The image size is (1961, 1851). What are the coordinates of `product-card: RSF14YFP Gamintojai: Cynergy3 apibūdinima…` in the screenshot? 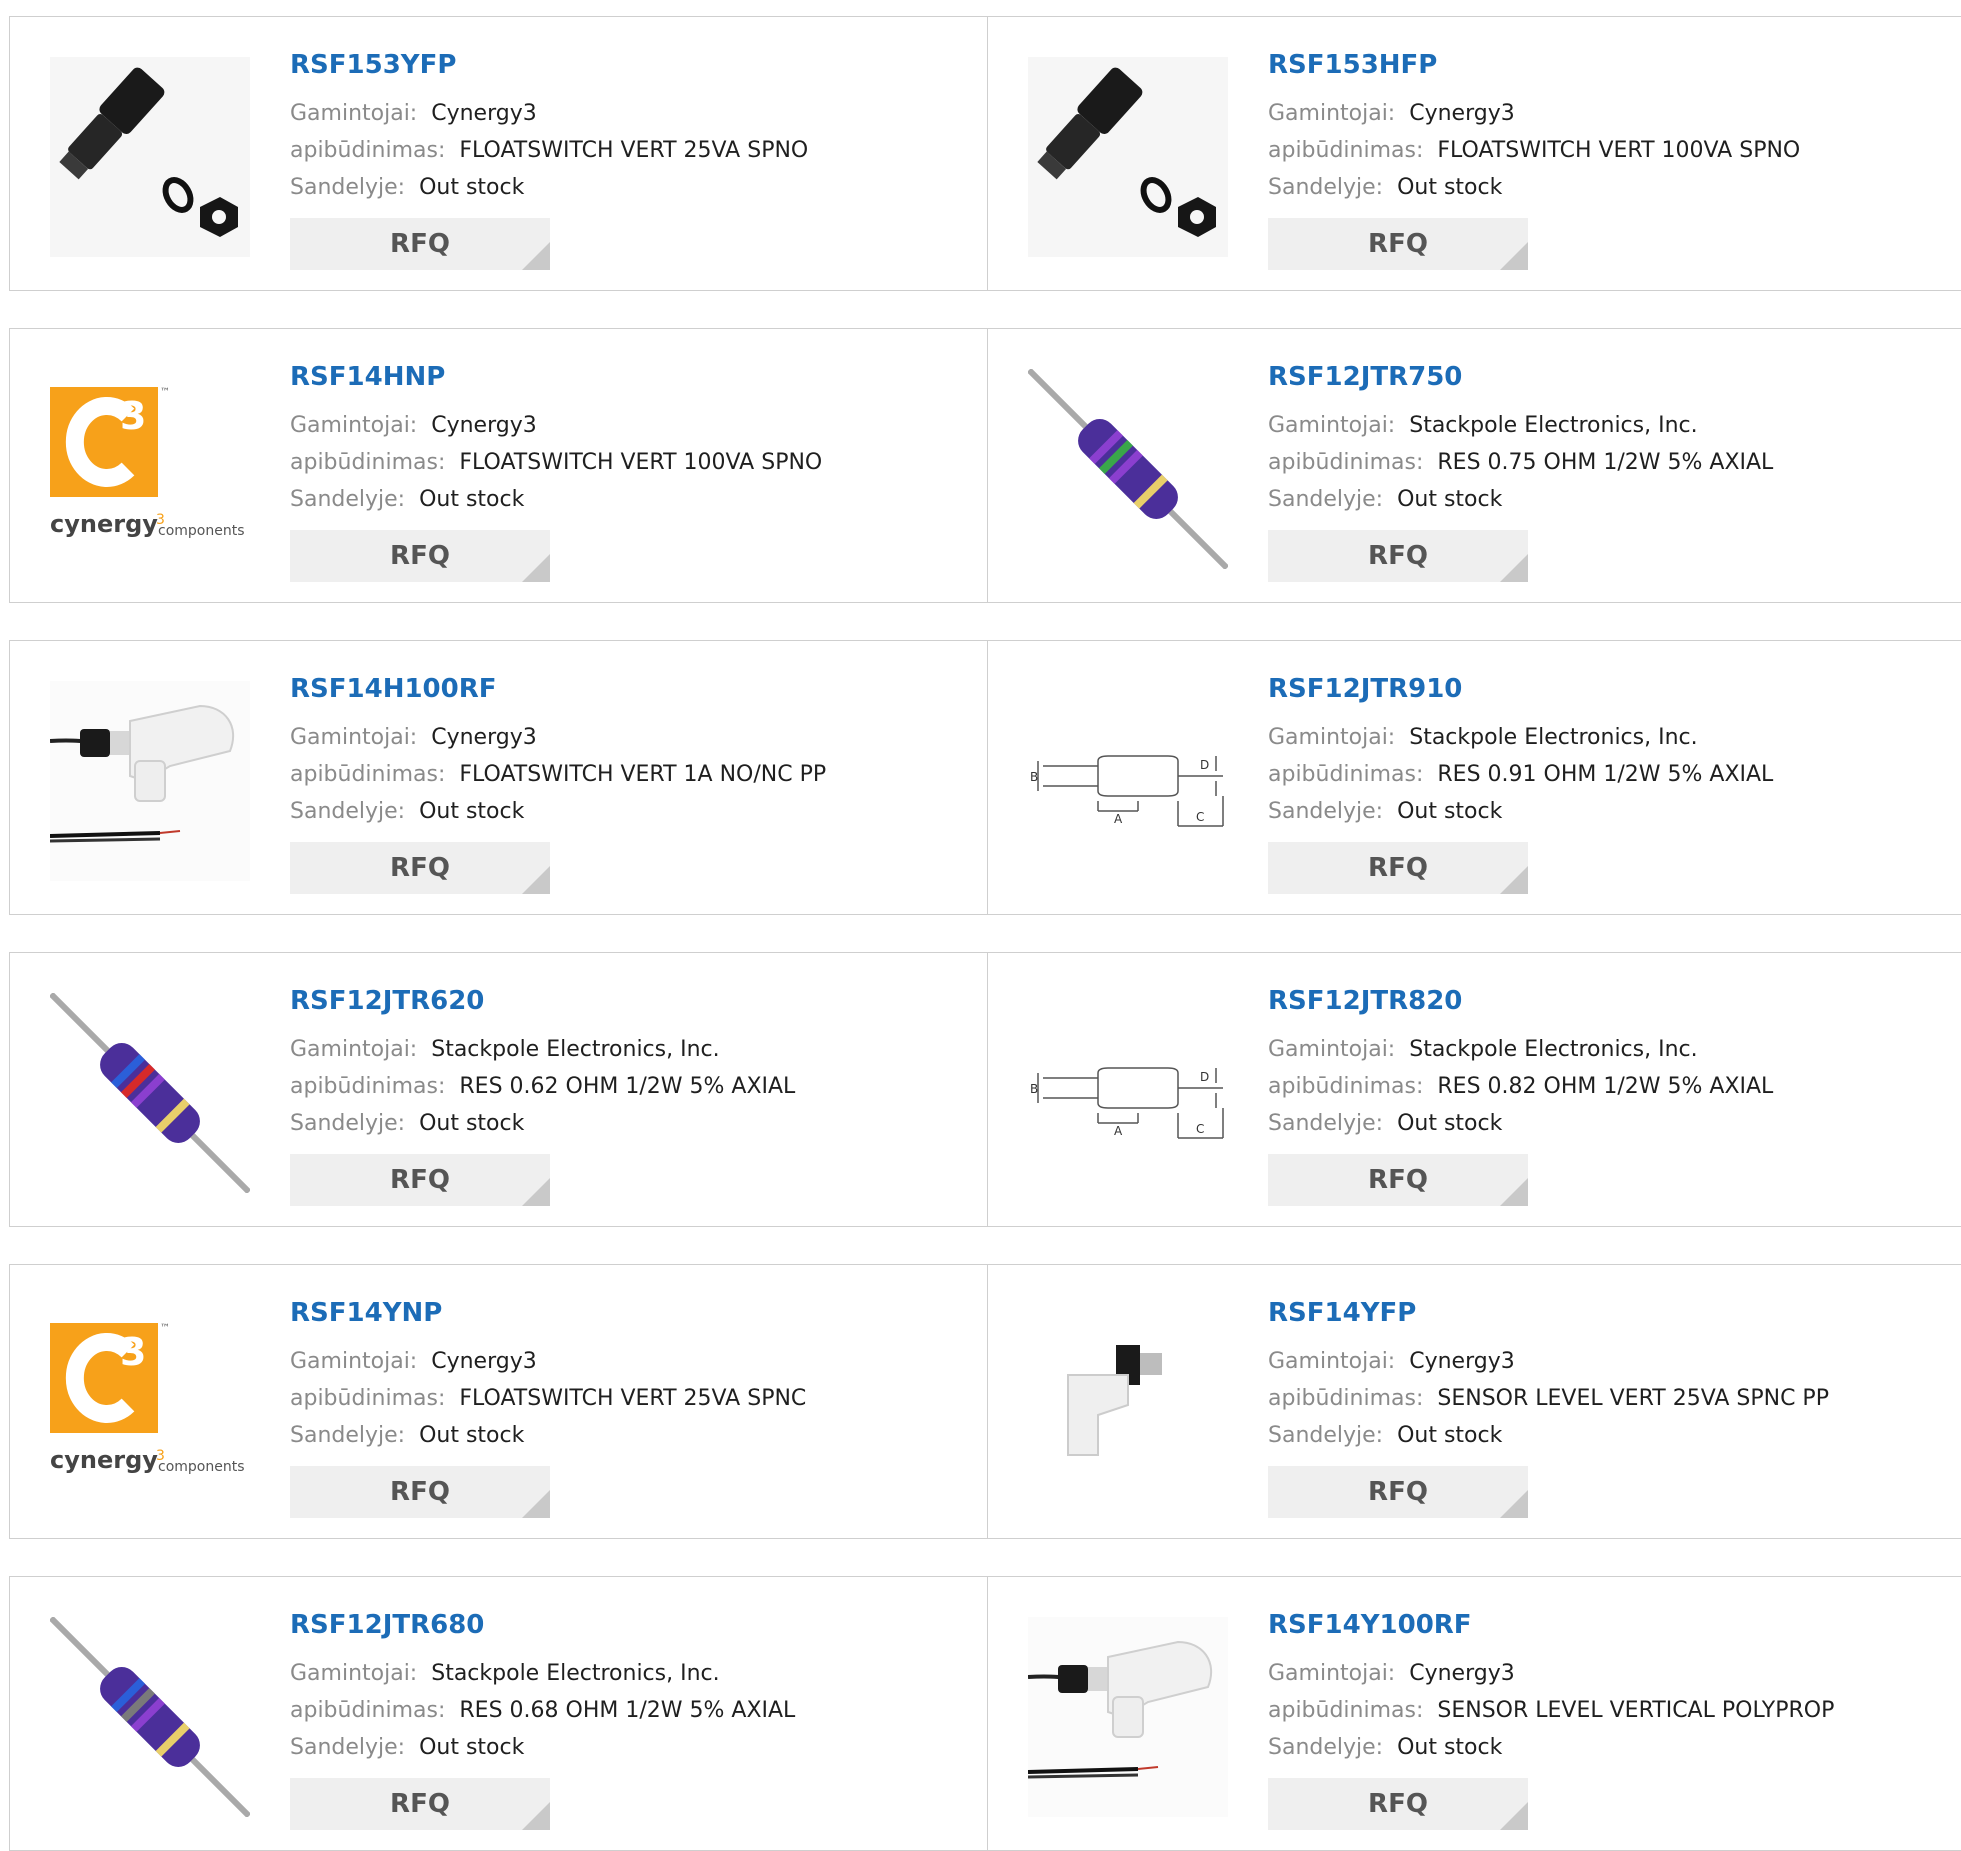 It's located at (1474, 1401).